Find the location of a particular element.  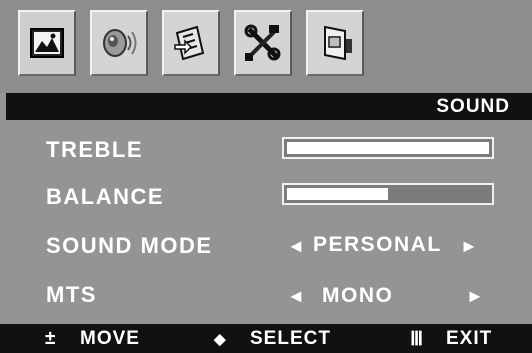

picture-icon is located at coordinates (47, 43).